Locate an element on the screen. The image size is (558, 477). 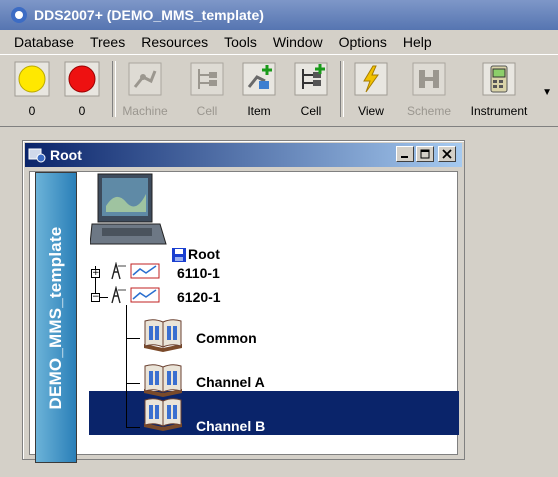
maximize-button is located at coordinates (425, 154).